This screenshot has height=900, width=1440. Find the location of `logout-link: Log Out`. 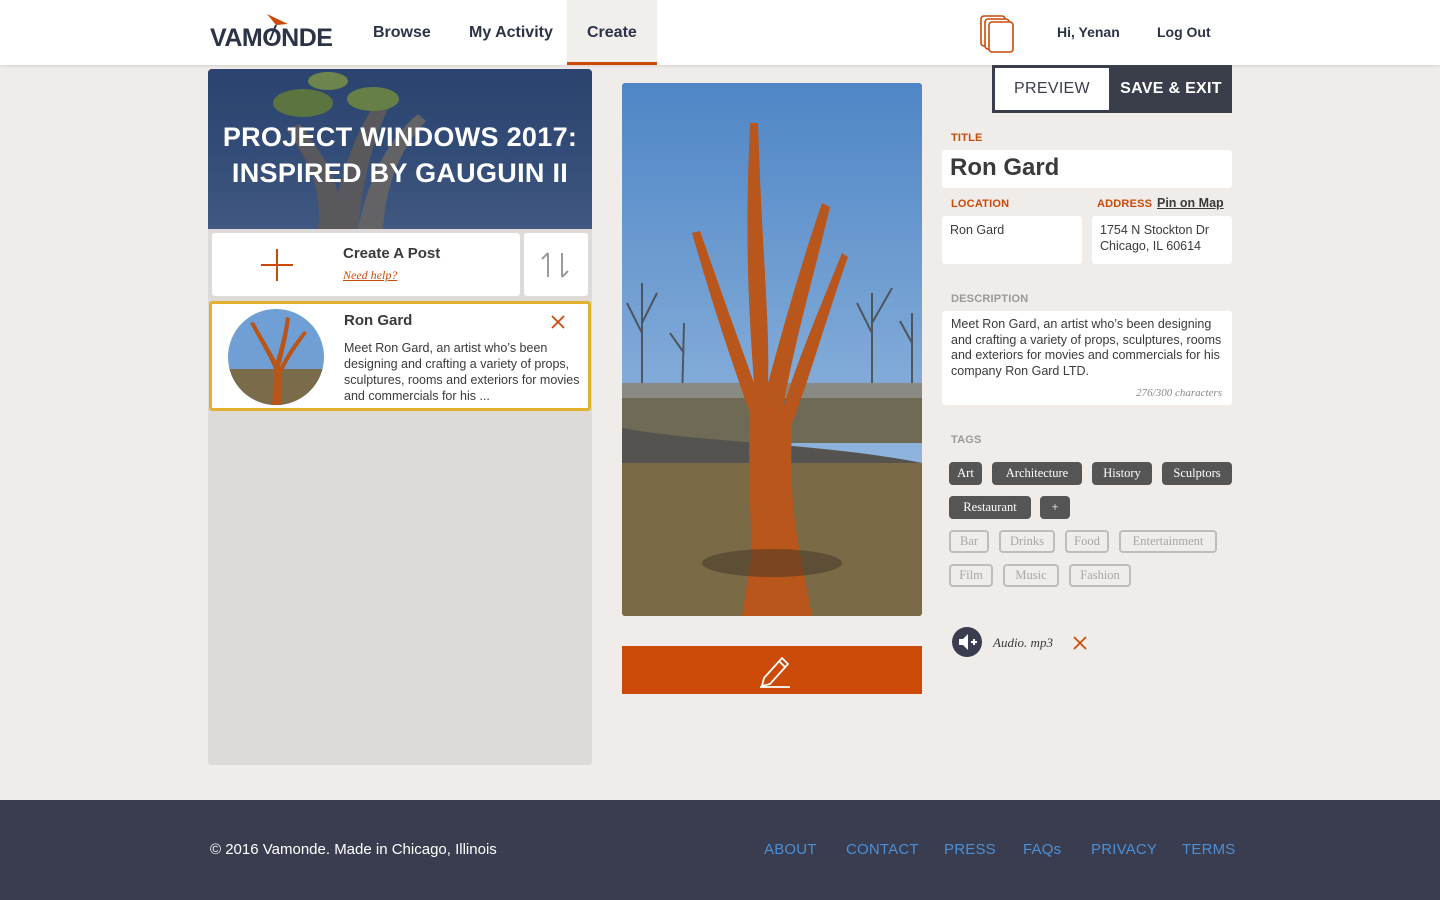

logout-link: Log Out is located at coordinates (1184, 32).